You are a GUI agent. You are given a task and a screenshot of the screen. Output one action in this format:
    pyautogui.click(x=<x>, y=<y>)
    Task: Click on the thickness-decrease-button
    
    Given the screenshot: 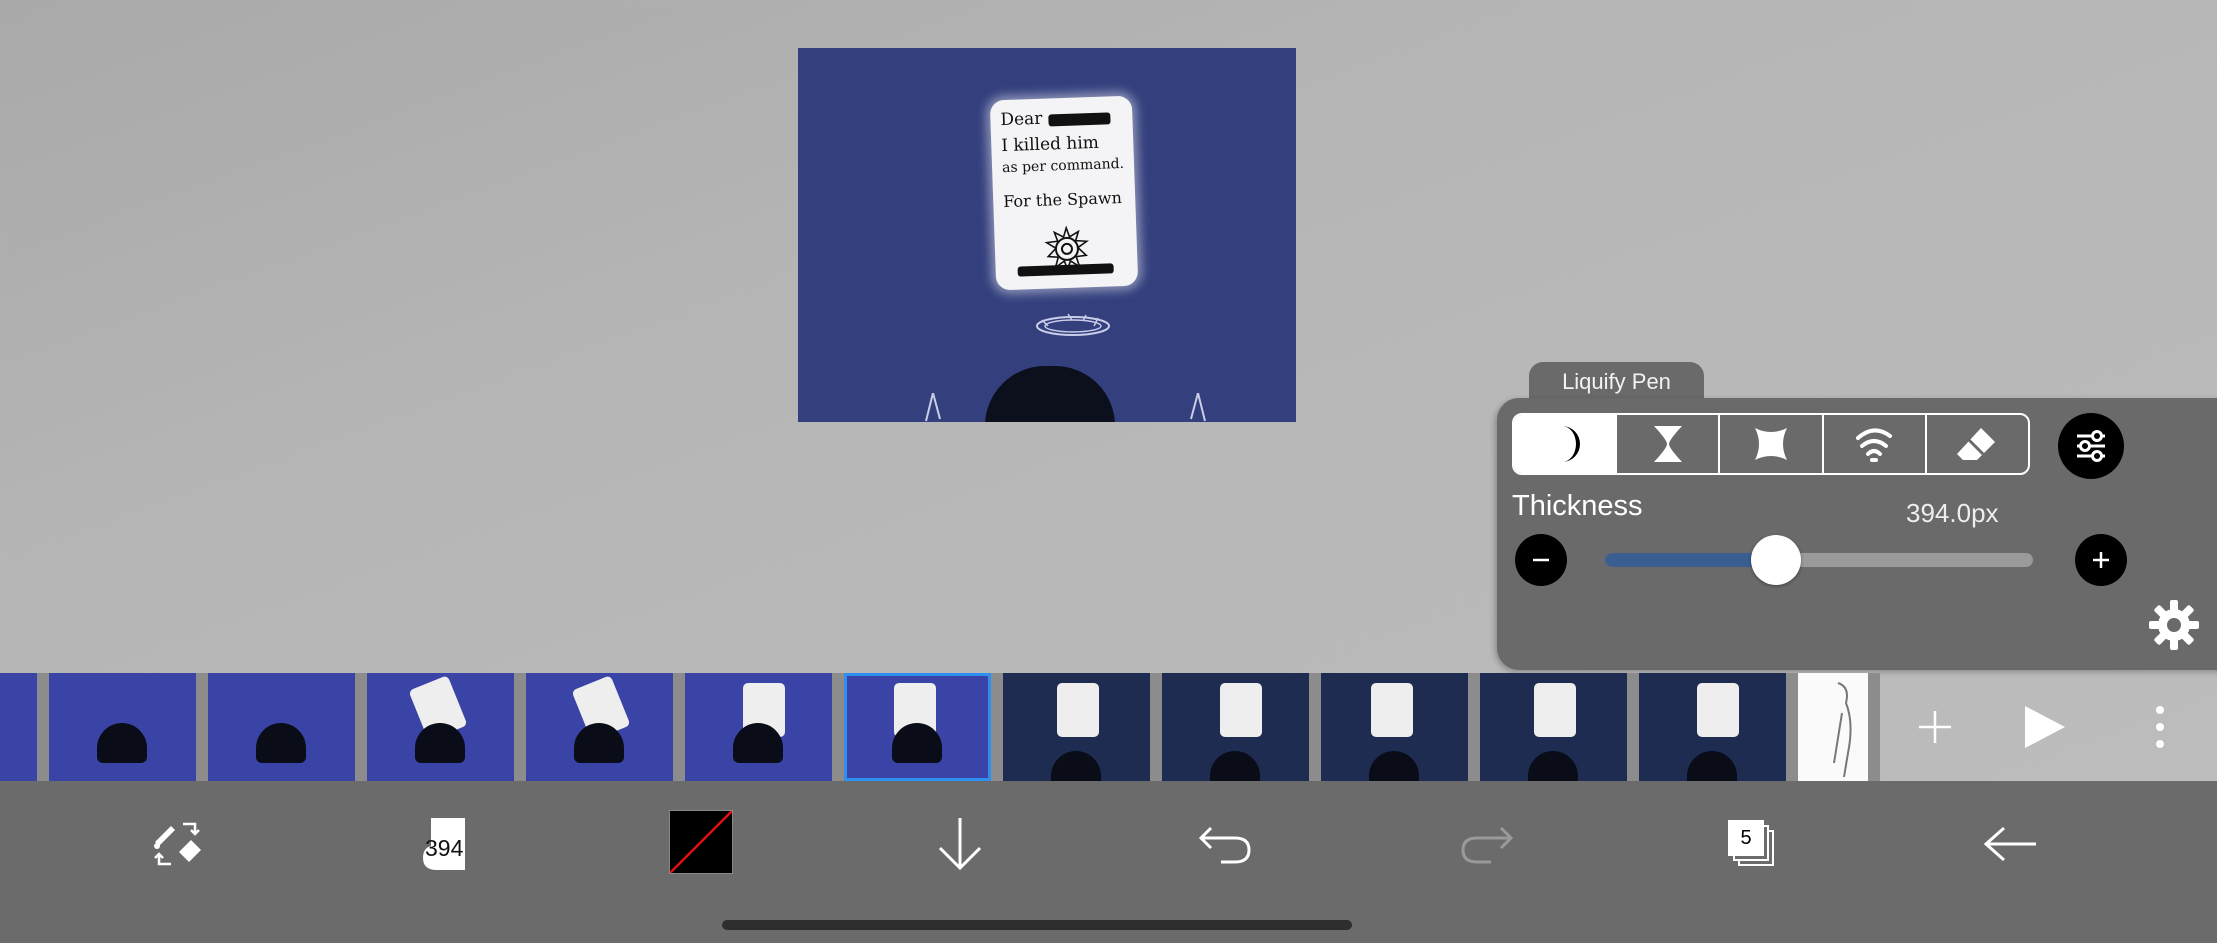 What is the action you would take?
    pyautogui.click(x=1541, y=560)
    